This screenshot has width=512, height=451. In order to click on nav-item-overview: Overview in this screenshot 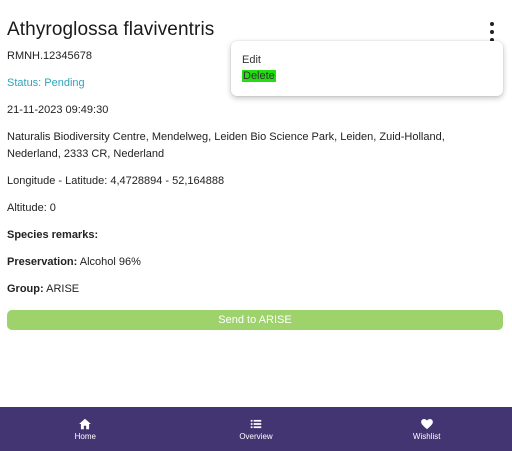, I will do `click(256, 429)`.